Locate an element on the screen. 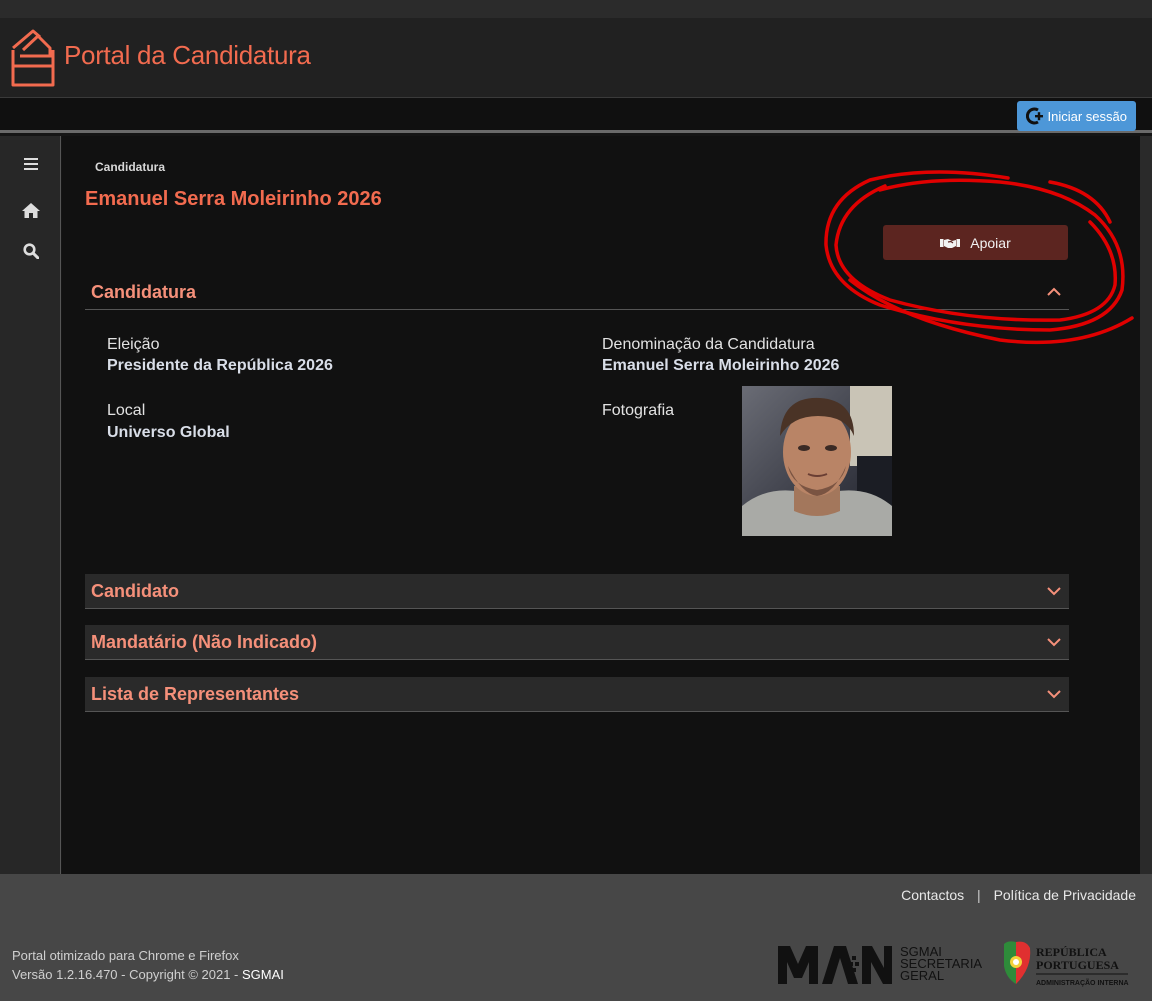  sgmai-logo-line3: GERAL is located at coordinates (922, 975).